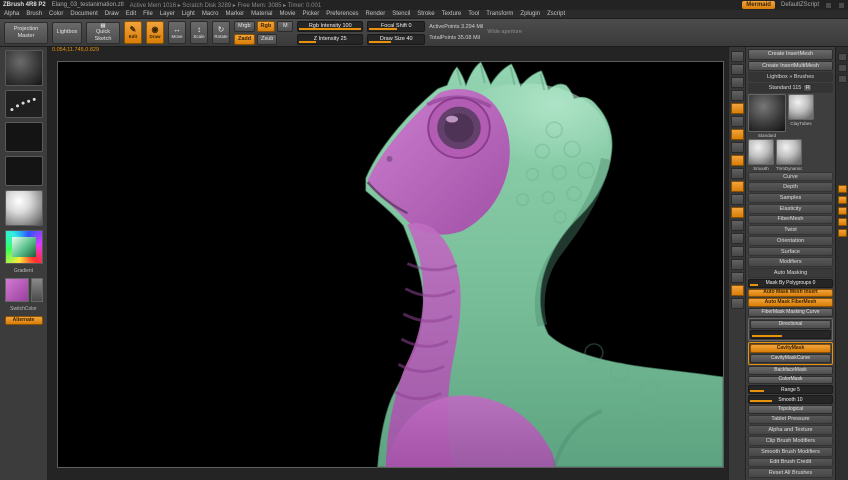  Describe the element at coordinates (288, 14) in the screenshot. I see `menu-movie: Movie` at that location.